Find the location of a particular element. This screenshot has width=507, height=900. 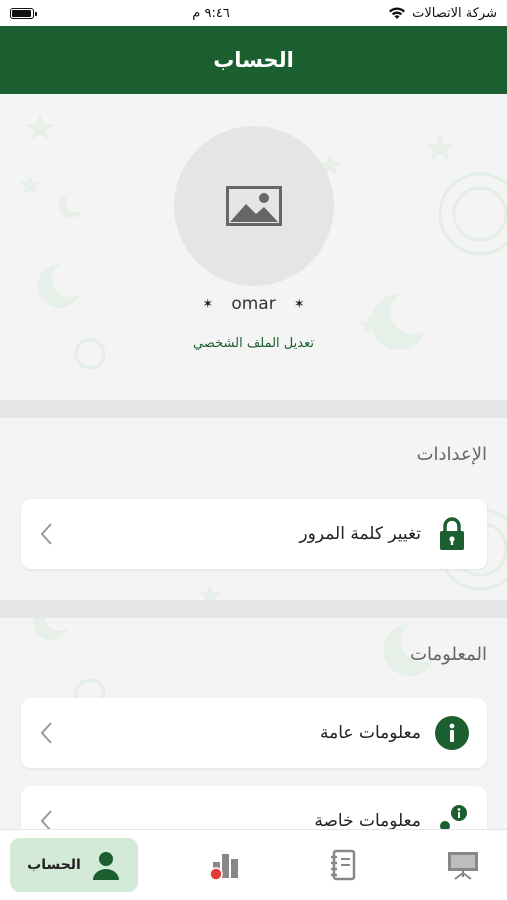

tab-stats is located at coordinates (225, 865).